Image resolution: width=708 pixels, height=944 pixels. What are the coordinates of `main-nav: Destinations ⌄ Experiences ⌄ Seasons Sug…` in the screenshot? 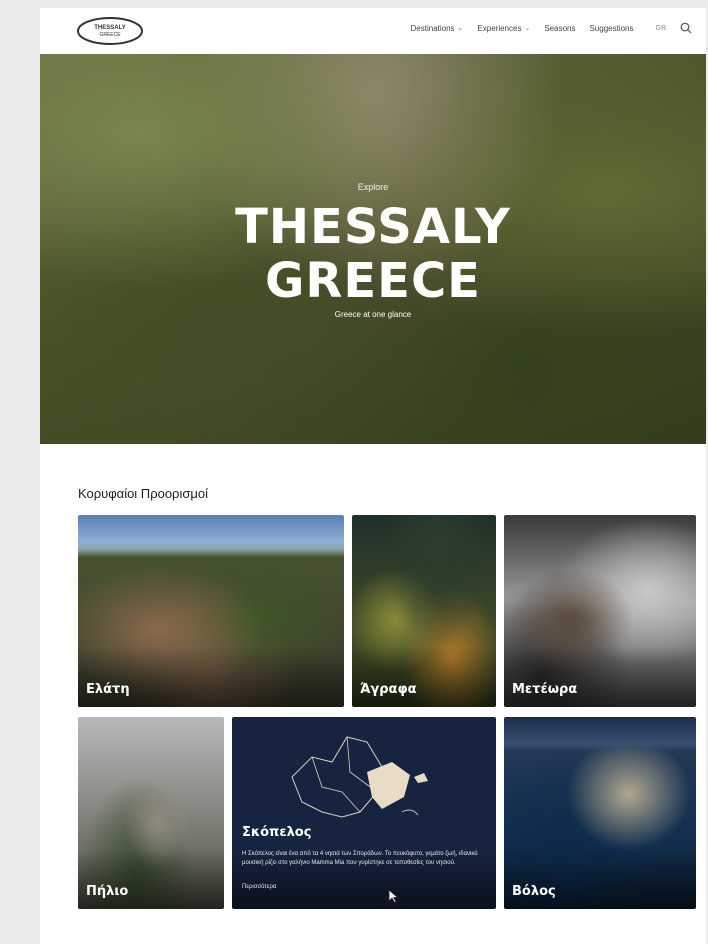 It's located at (551, 28).